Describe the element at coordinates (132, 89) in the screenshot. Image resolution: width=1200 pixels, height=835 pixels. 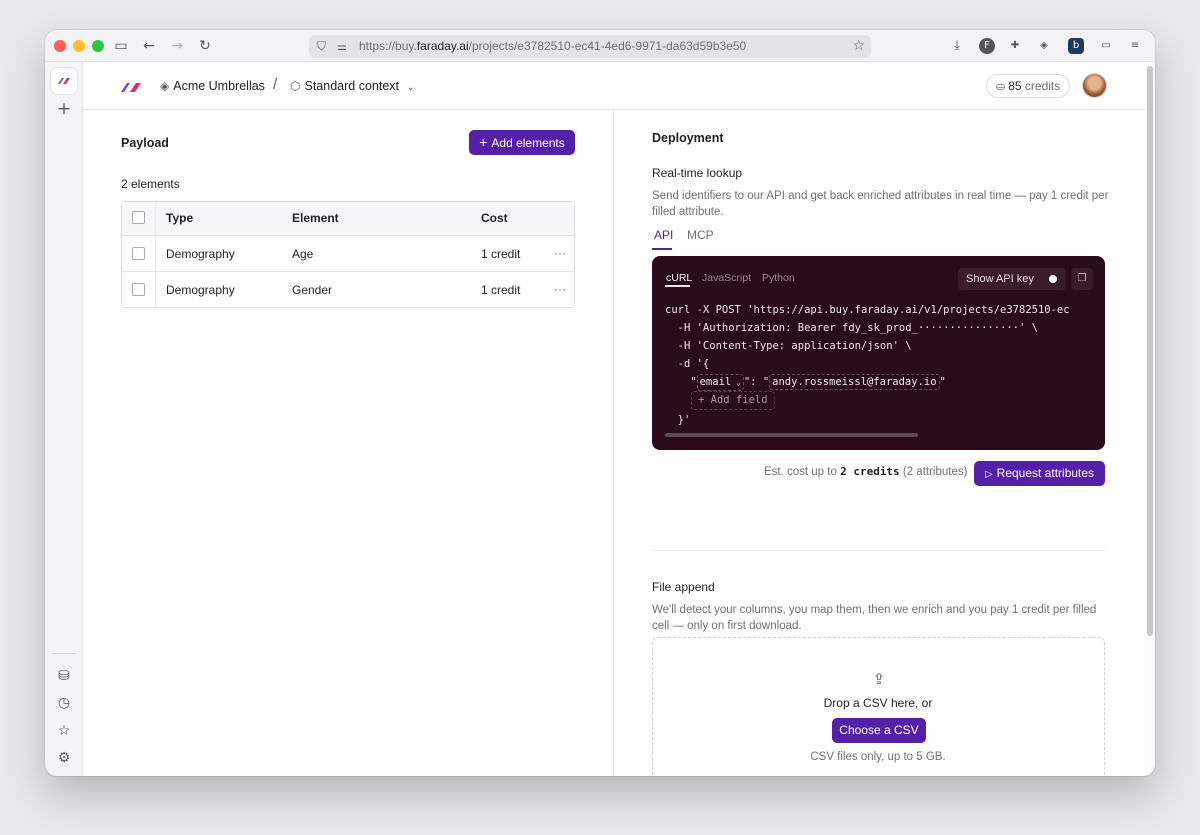
I see `brand-logo` at that location.